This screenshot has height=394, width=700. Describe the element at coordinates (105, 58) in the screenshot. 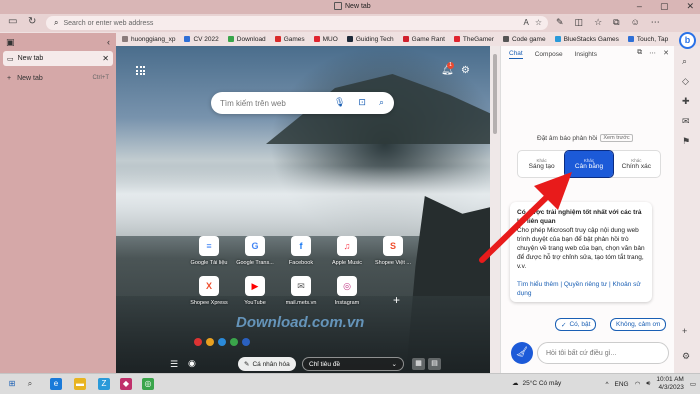

I see `close-tab-icon: ✕` at that location.